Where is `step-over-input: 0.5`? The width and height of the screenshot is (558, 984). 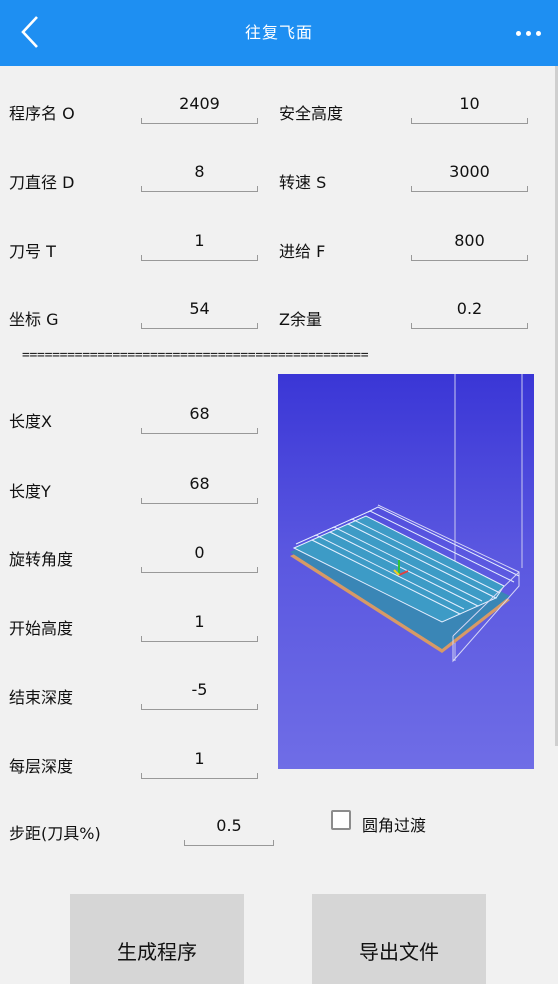
step-over-input: 0.5 is located at coordinates (229, 828).